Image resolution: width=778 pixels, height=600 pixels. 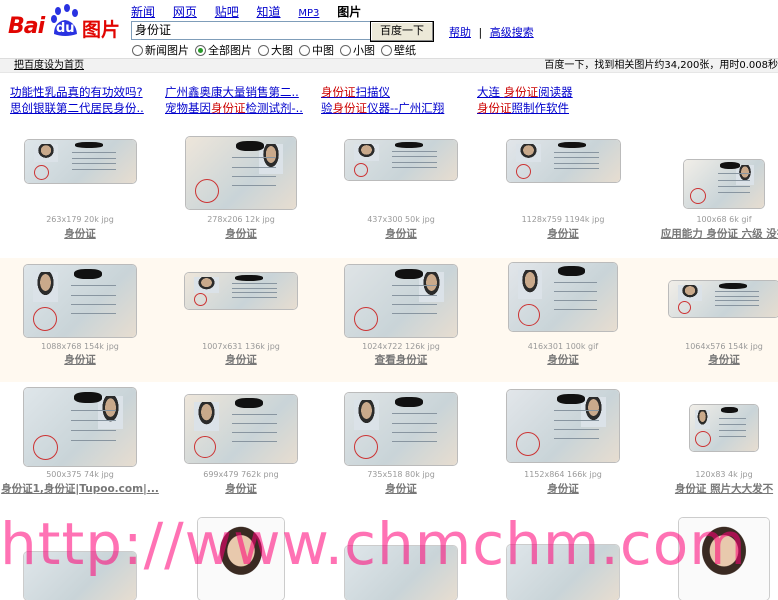 I want to click on image-meta: 278x206 12k jpg, so click(x=241, y=219).